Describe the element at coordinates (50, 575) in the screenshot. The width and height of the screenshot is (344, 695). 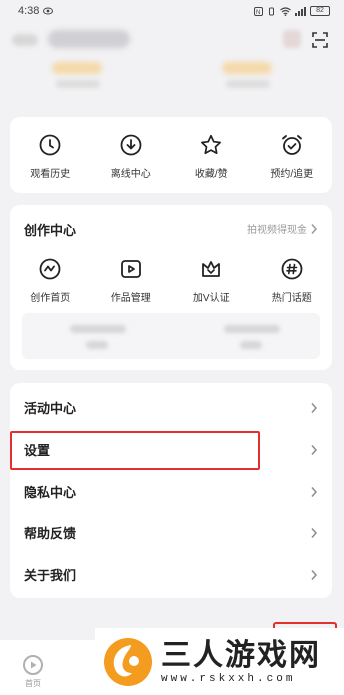
I see `menu-row-label: 关于我们` at that location.